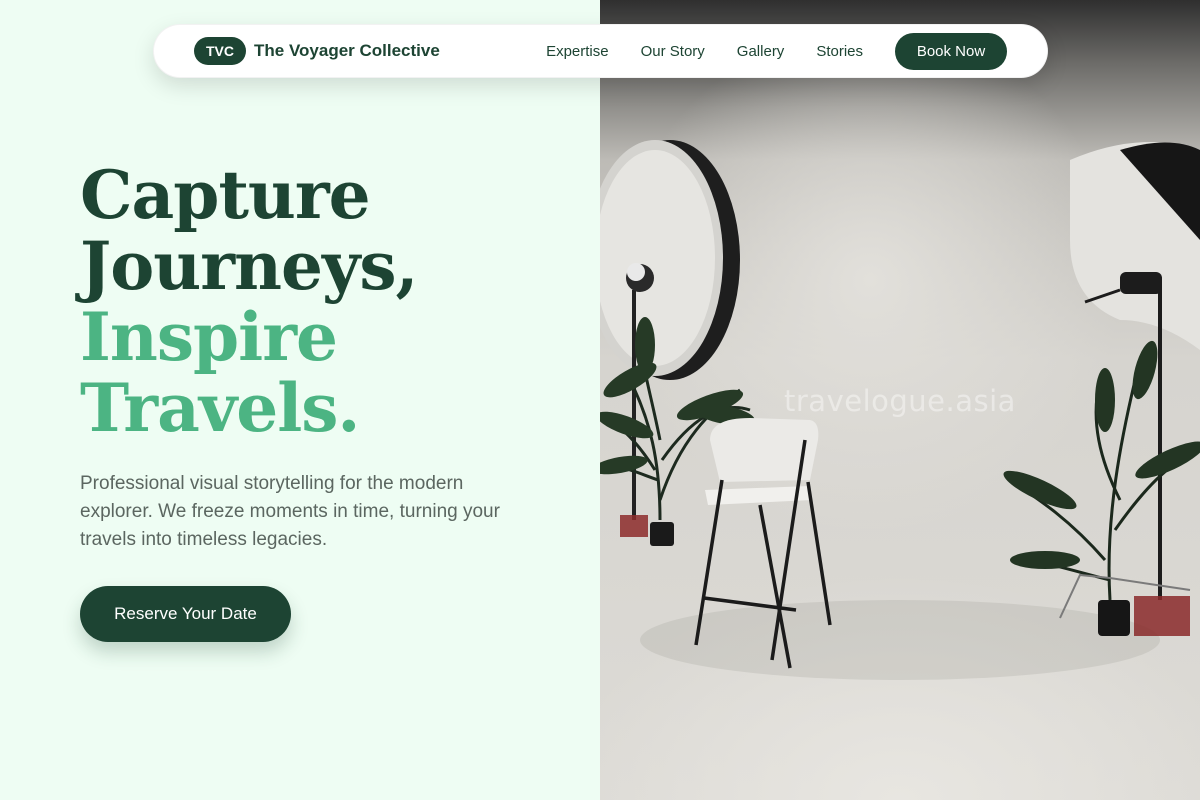  I want to click on nav-links: Expertise Our Story Gallery Stories, so click(704, 51).